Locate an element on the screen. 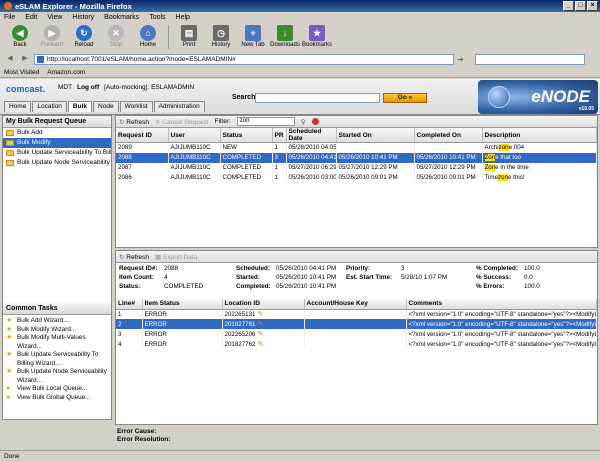 Image resolution: width=600 pixels, height=462 pixels. cancel-request-button: ✕ Cancel Request is located at coordinates (182, 122).